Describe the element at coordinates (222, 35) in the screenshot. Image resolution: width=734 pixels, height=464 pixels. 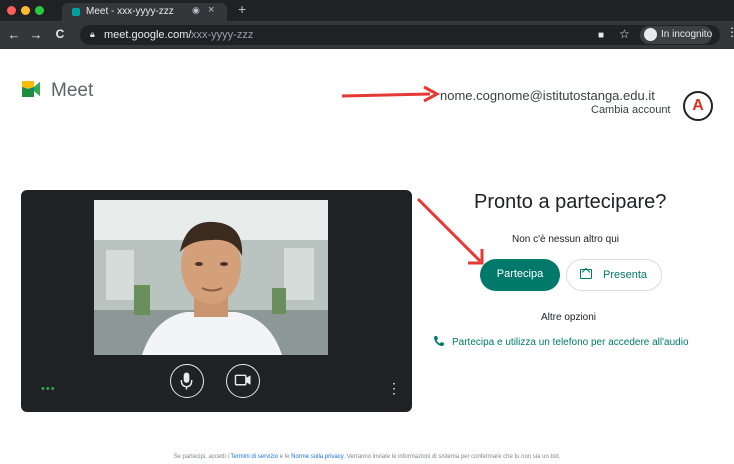
I see `url-path: xxx-yyyy-zzz` at that location.